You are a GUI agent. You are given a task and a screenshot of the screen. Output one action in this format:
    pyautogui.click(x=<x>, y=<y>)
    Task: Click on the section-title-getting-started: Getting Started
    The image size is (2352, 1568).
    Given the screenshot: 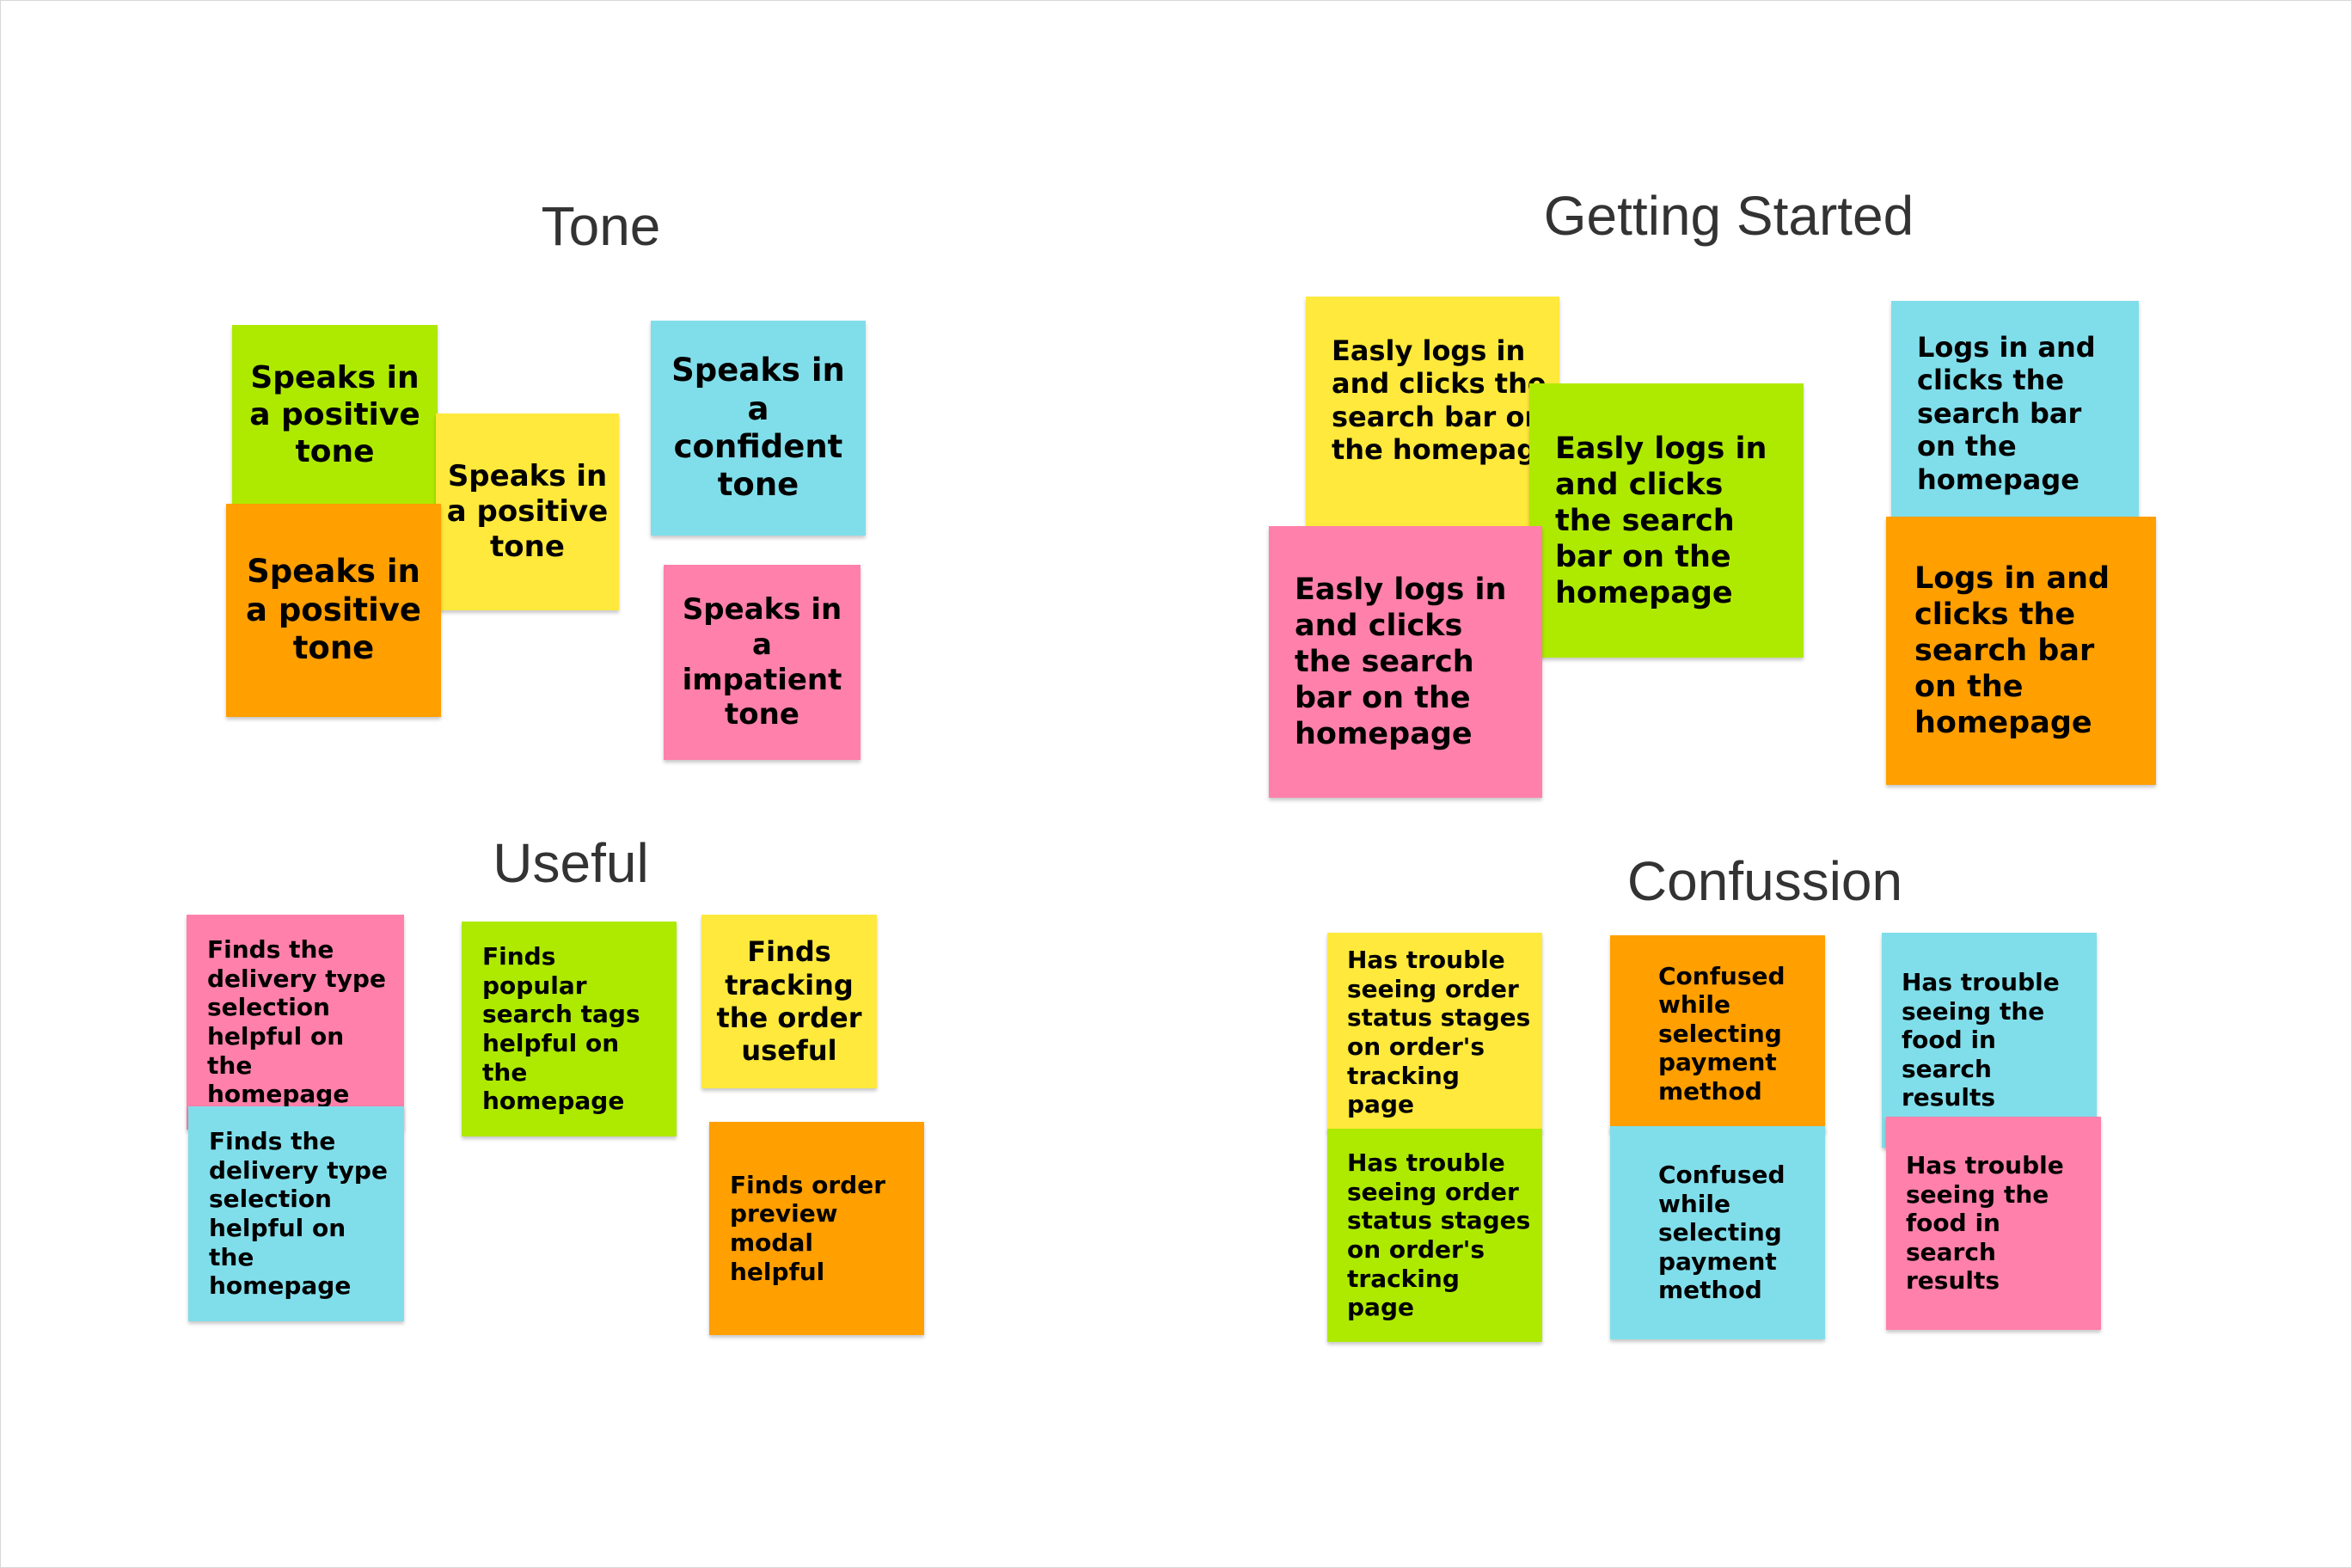 What is the action you would take?
    pyautogui.click(x=1729, y=216)
    